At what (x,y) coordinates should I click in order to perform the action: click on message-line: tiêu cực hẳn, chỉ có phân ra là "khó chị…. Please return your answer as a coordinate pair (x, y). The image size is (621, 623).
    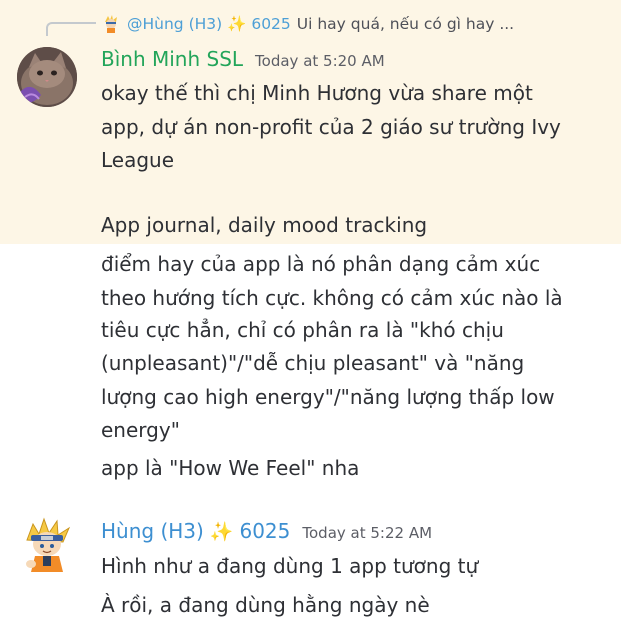
    Looking at the image, I should click on (302, 330).